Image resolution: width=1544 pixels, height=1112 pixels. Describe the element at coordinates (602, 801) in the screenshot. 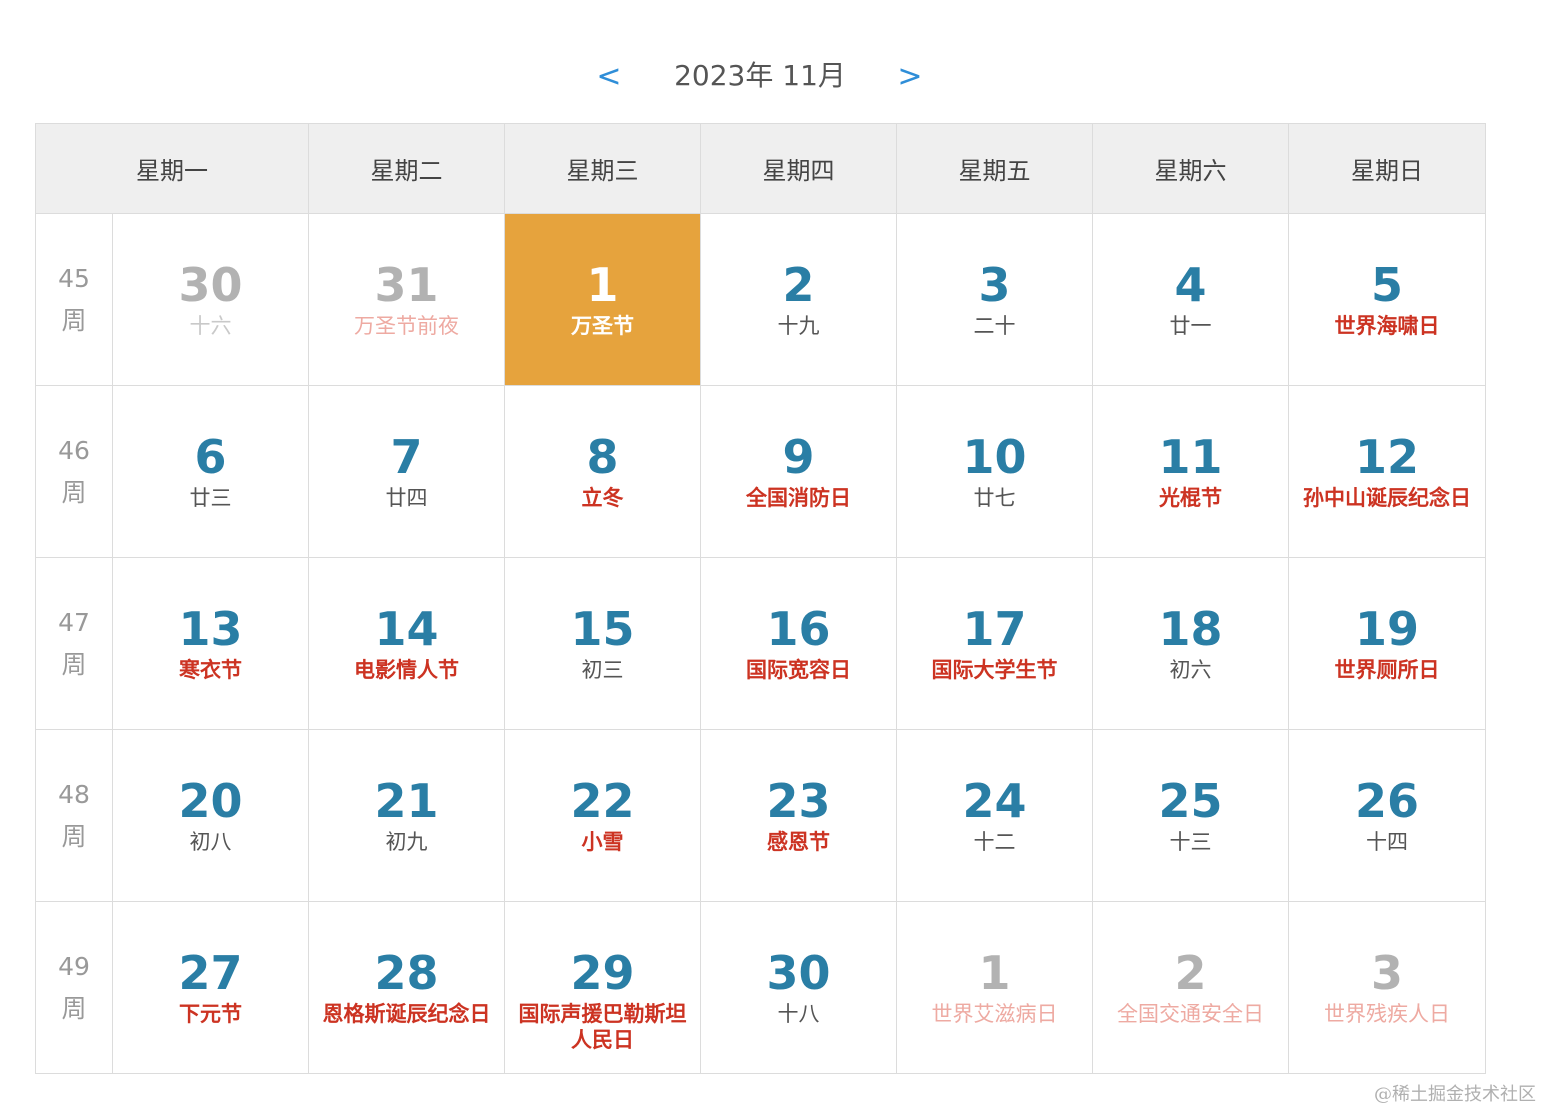

I see `day-number: 22` at that location.